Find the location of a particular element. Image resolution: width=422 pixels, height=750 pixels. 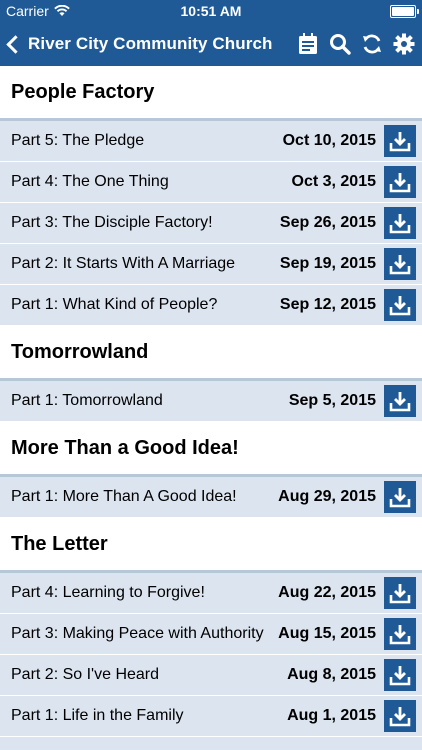

list-item: Part 1: What Kind of People? Sep 12, 2015 is located at coordinates (211, 305).